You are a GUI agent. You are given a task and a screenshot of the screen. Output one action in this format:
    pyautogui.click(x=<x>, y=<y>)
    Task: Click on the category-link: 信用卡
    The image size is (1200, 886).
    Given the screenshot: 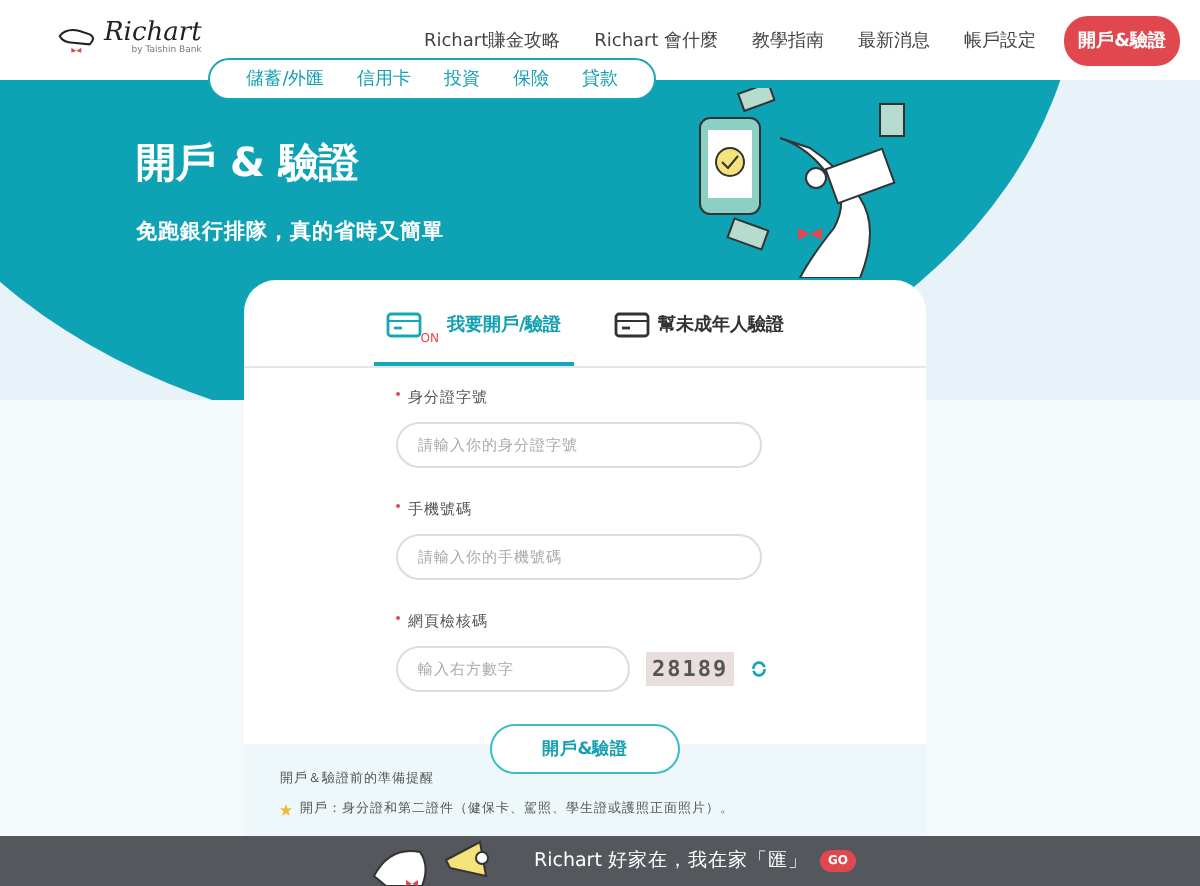 What is the action you would take?
    pyautogui.click(x=384, y=79)
    